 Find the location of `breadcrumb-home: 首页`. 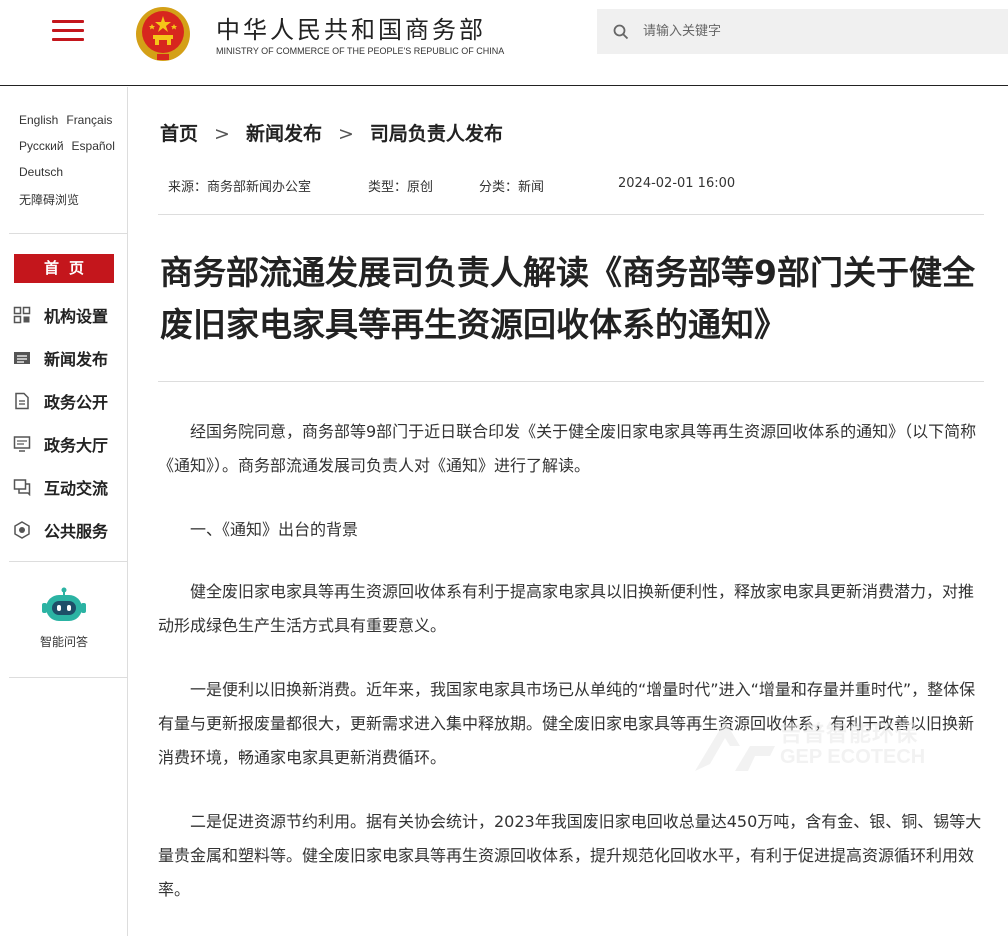

breadcrumb-home: 首页 is located at coordinates (179, 134).